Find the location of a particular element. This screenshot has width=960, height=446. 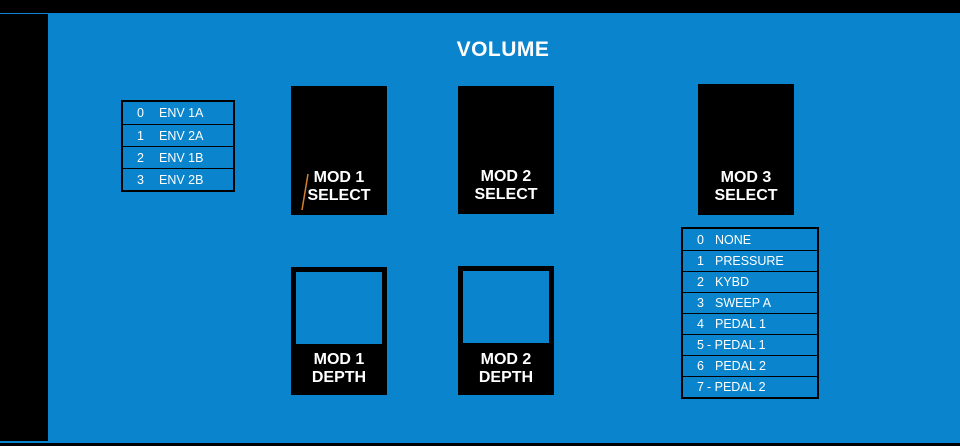

mod3-select-knob: MOD 3 SELECT is located at coordinates (746, 149).